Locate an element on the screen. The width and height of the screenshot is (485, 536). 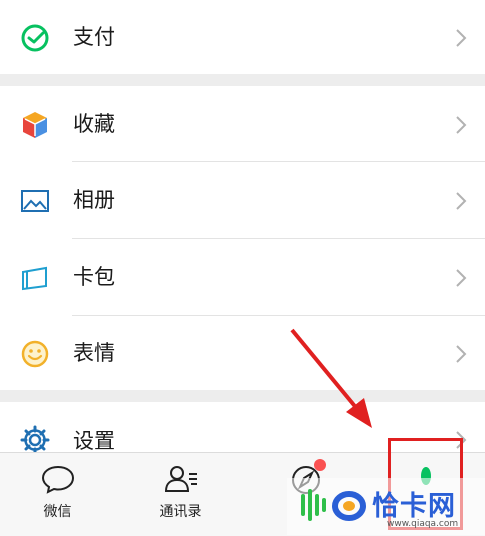
watermark-logo-icon is located at coordinates (333, 505).